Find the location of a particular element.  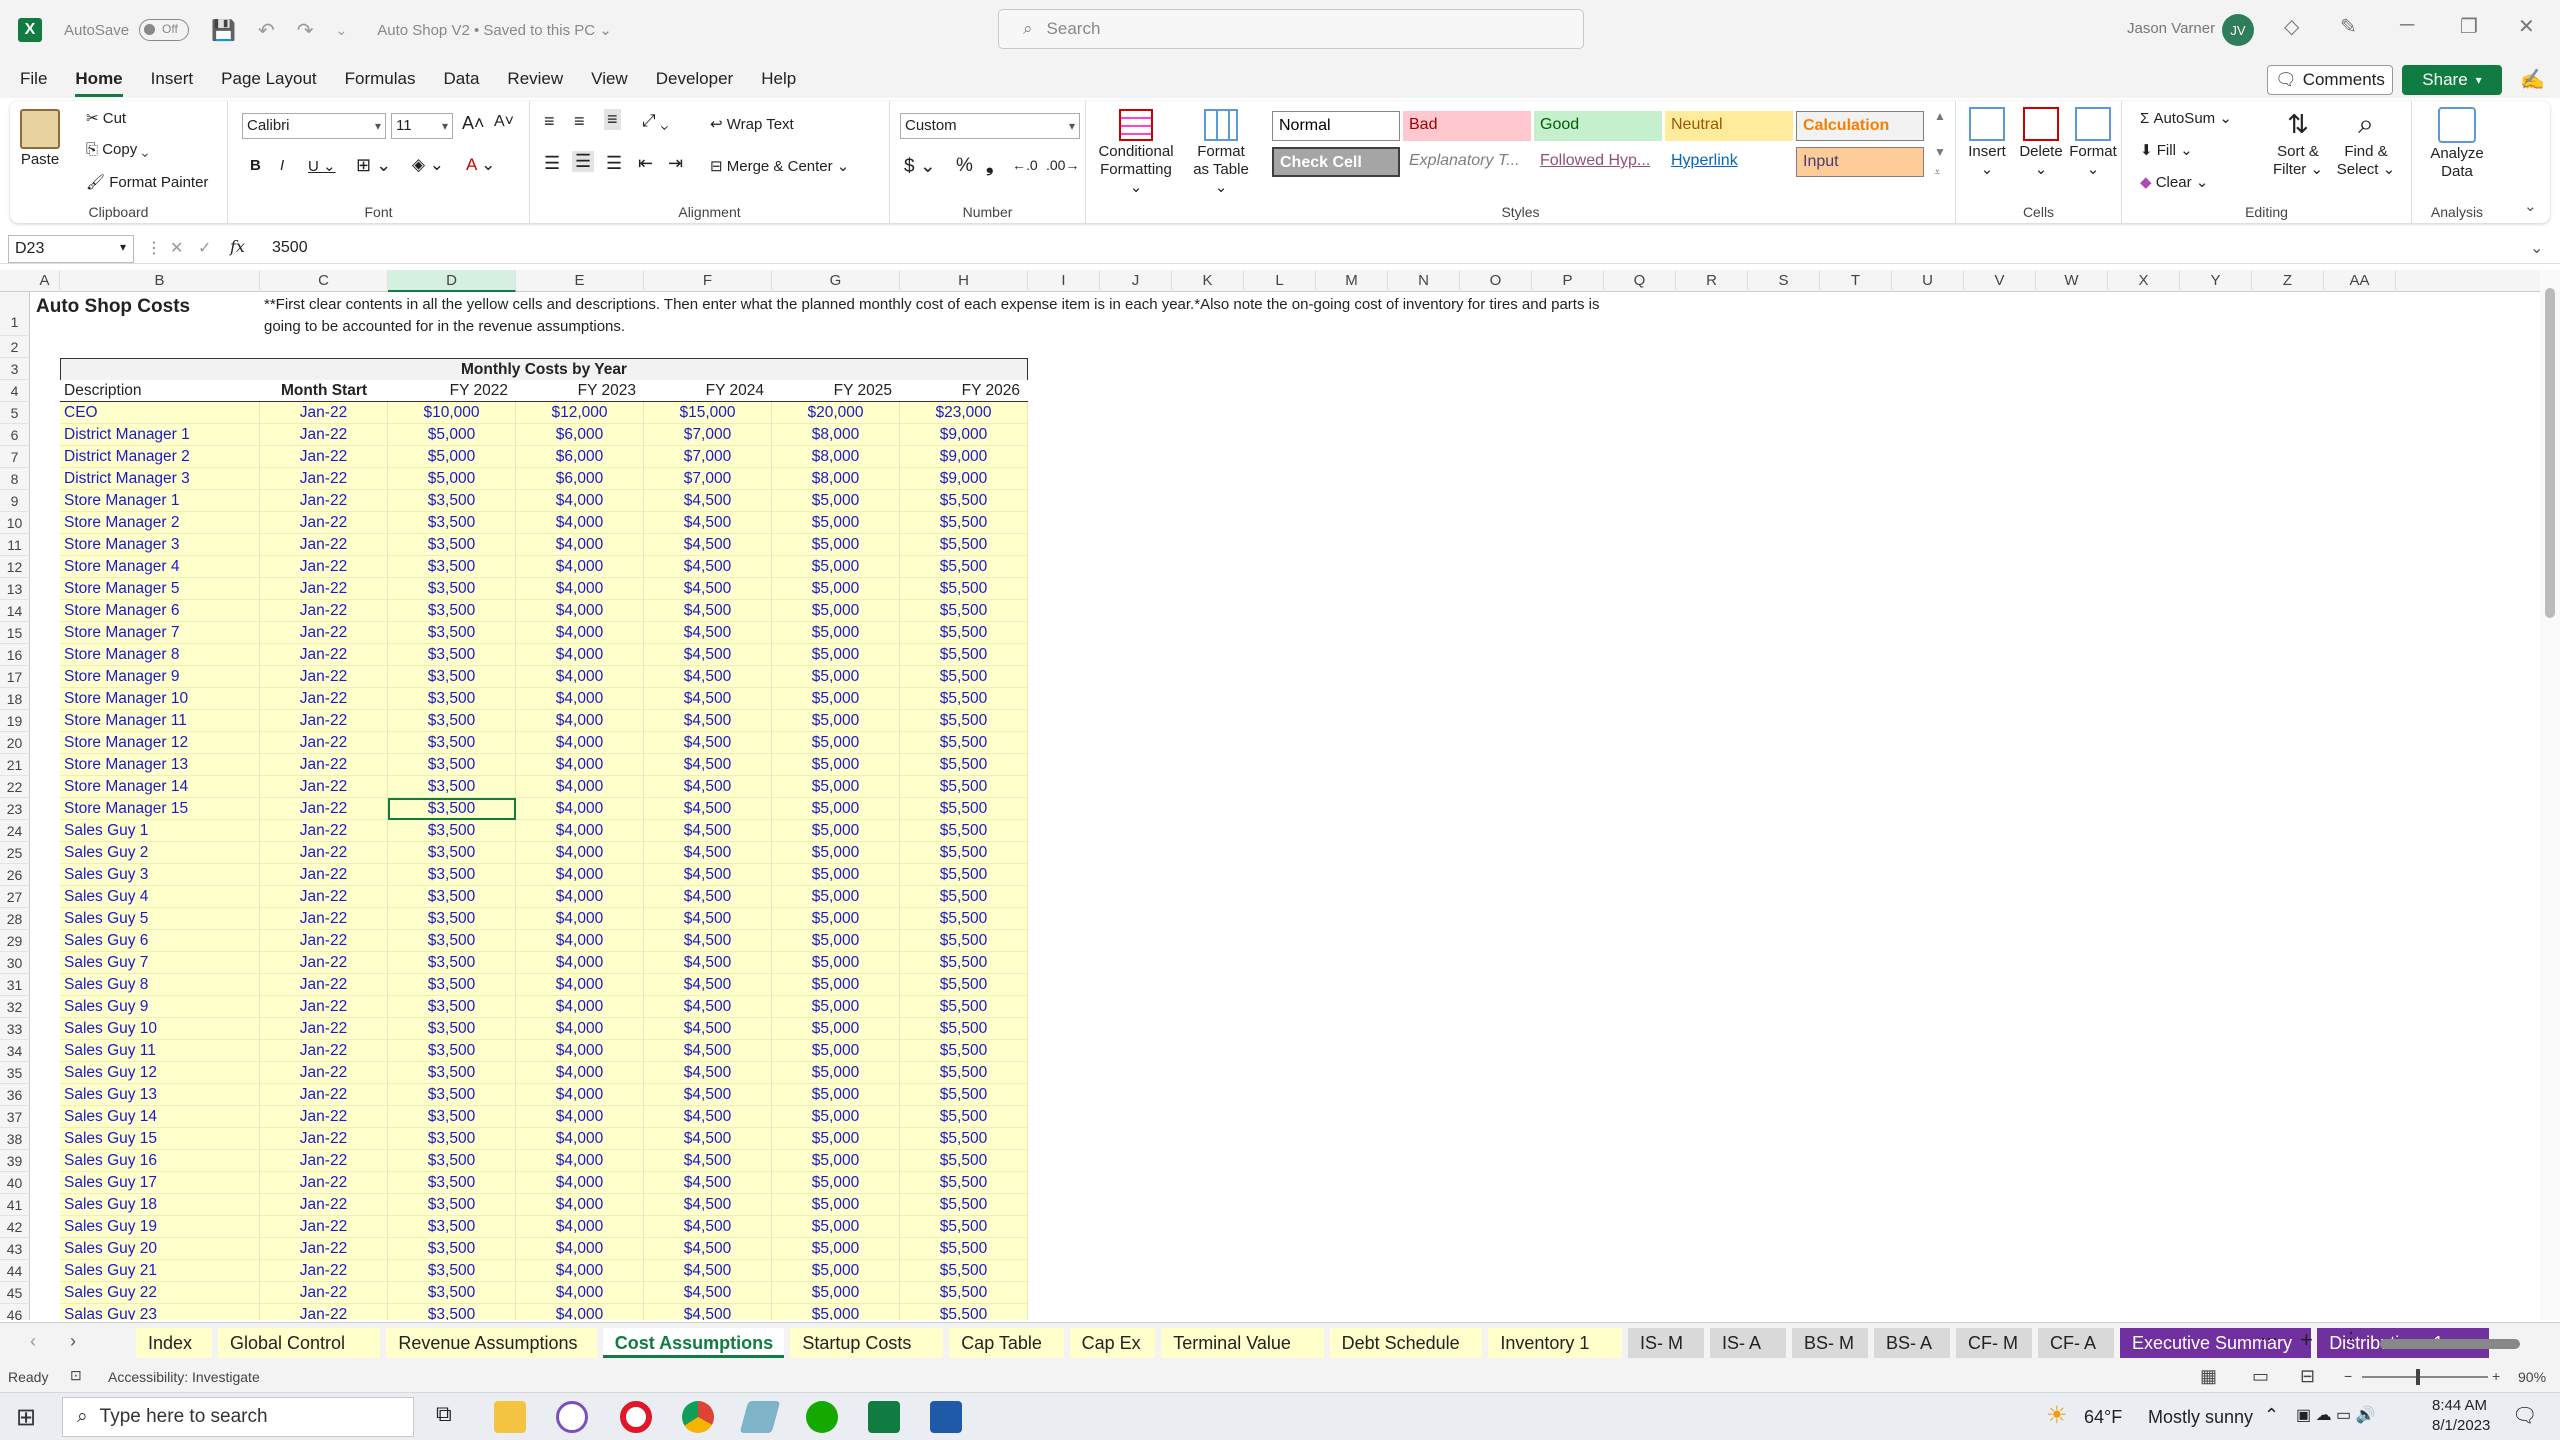

weather-temp: 64°F is located at coordinates (2103, 1417).